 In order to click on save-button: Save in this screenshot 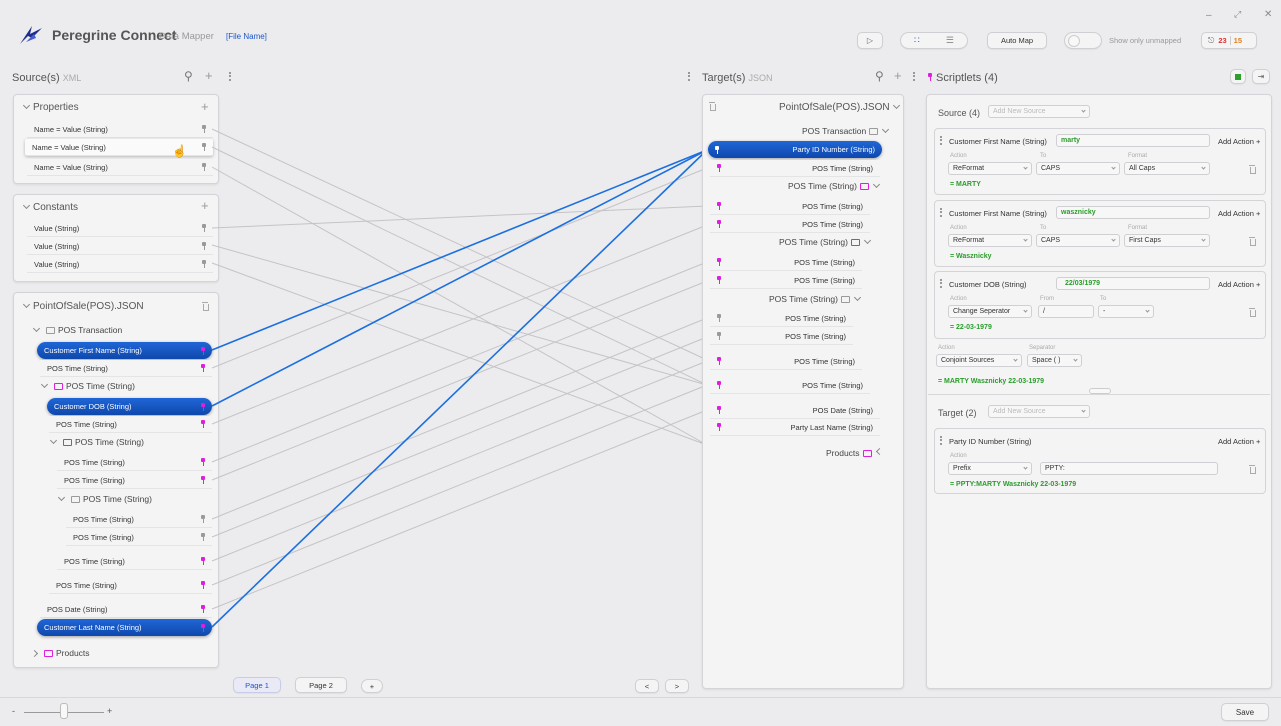, I will do `click(1245, 712)`.